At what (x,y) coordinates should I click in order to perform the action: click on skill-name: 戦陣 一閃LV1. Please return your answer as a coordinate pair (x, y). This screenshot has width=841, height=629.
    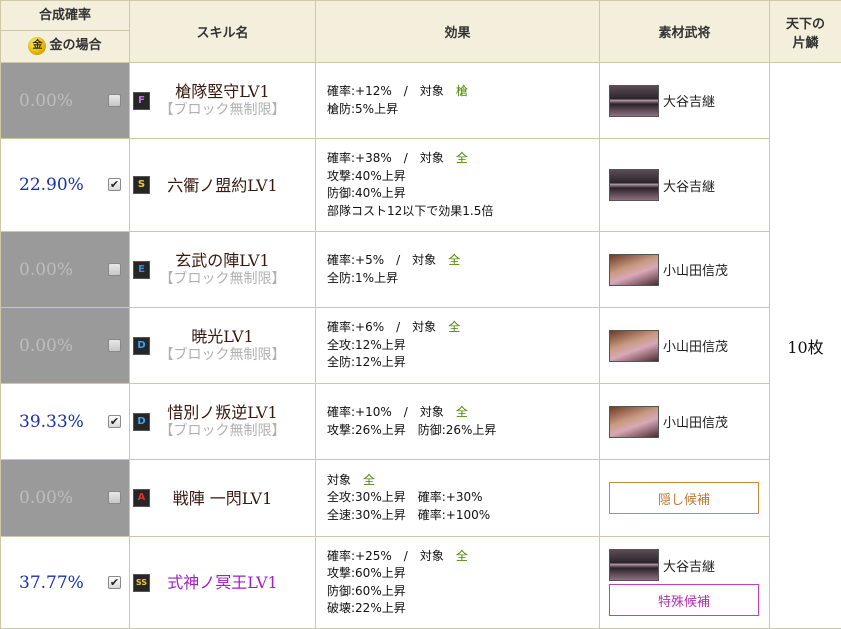
    Looking at the image, I should click on (222, 498).